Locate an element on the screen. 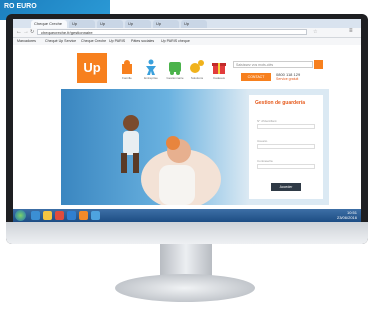 Image resolution: width=370 pixels, height=314 pixels. submit-button: Acceder is located at coordinates (286, 187).